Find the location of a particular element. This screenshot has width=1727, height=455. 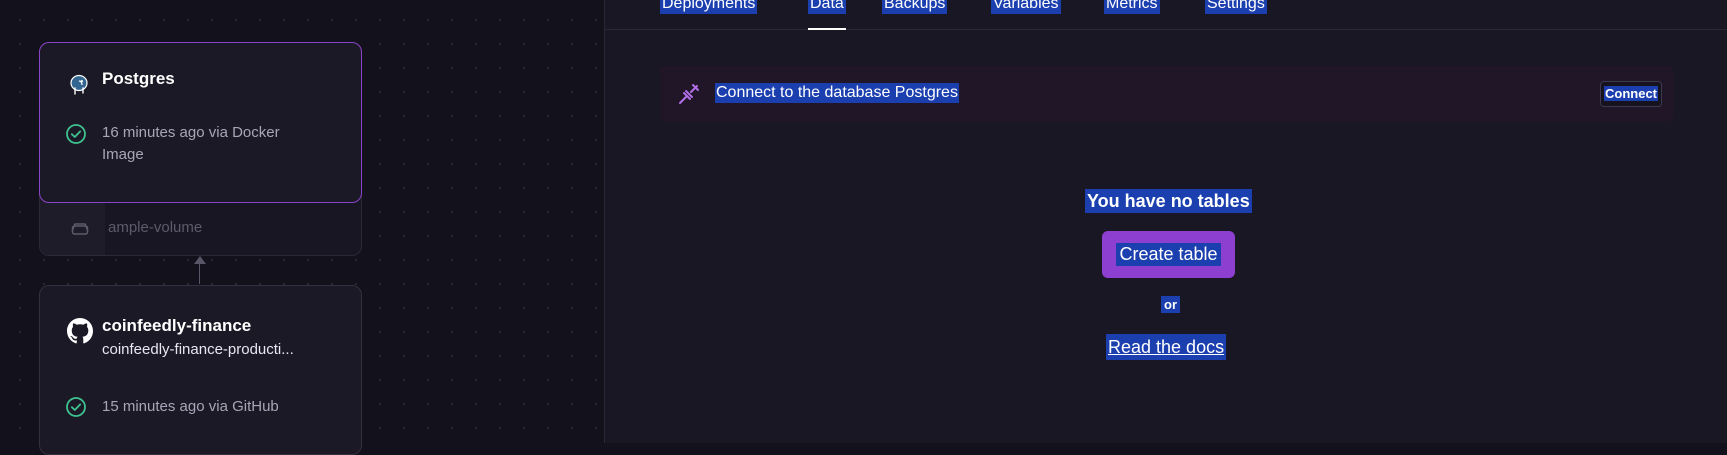

github-deploy-status: 15 minutes ago via GitHub is located at coordinates (190, 406).